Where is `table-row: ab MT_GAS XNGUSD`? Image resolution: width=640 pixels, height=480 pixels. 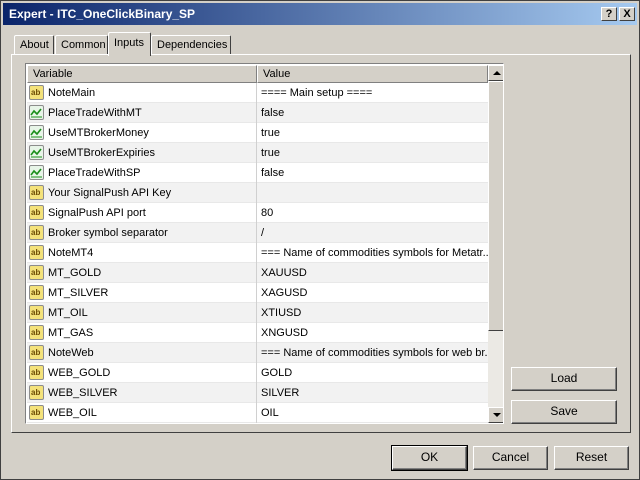 table-row: ab MT_GAS XNGUSD is located at coordinates (257, 333).